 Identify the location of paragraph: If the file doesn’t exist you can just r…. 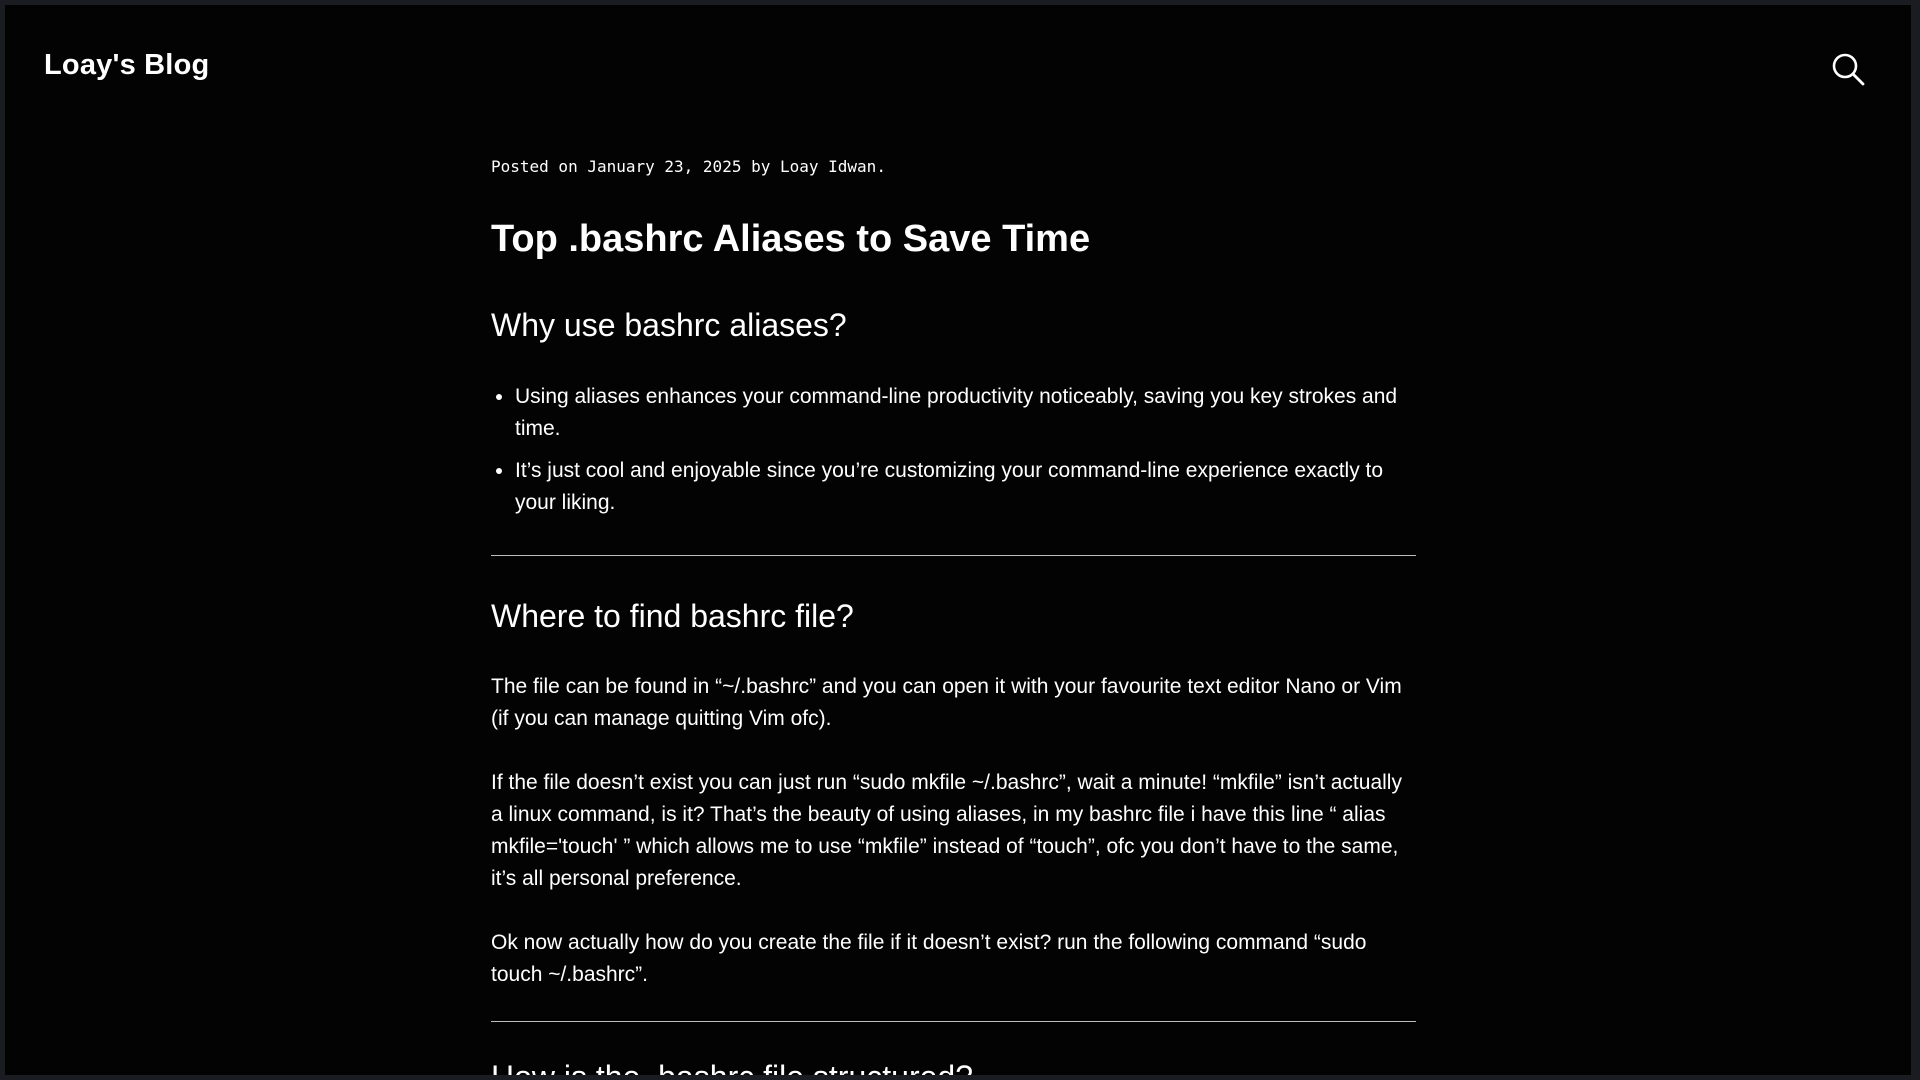
(946, 830).